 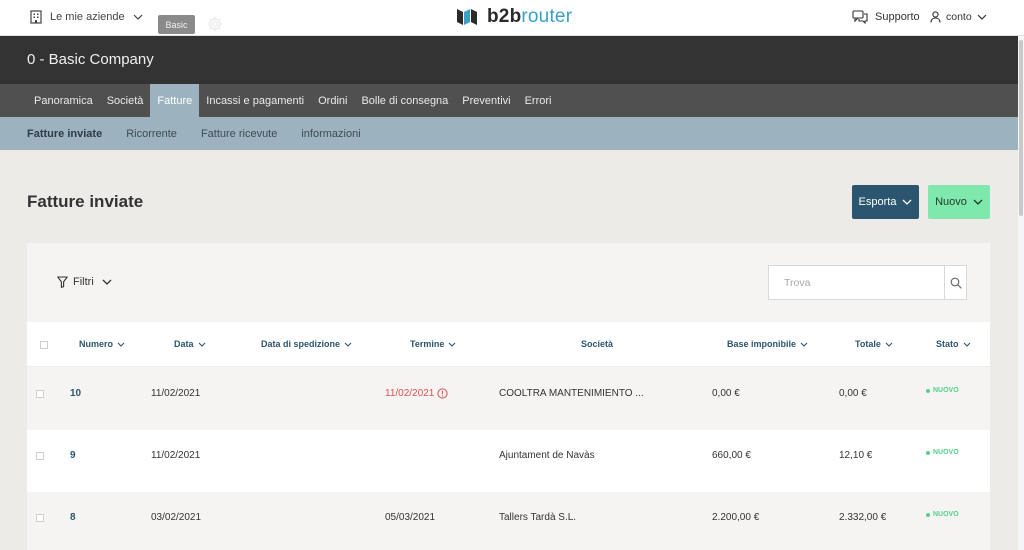 I want to click on warning-icon, so click(x=442, y=393).